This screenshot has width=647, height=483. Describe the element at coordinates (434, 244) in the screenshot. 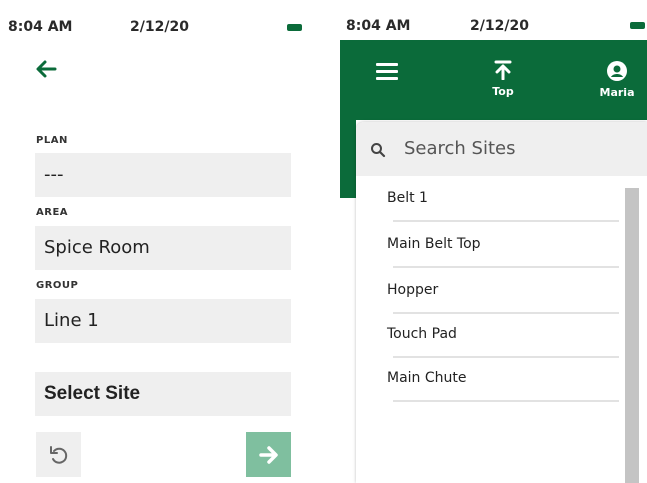

I see `site-name: Main Belt Top` at that location.